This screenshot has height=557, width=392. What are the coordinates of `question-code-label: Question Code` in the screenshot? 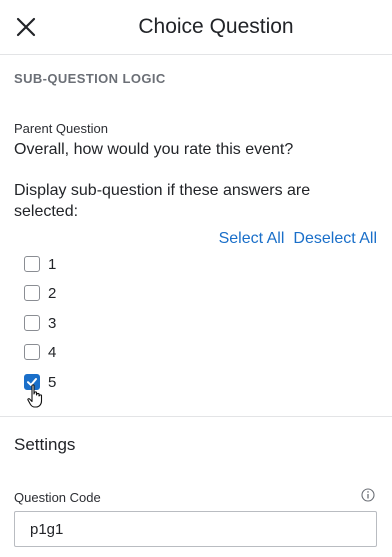 It's located at (57, 497).